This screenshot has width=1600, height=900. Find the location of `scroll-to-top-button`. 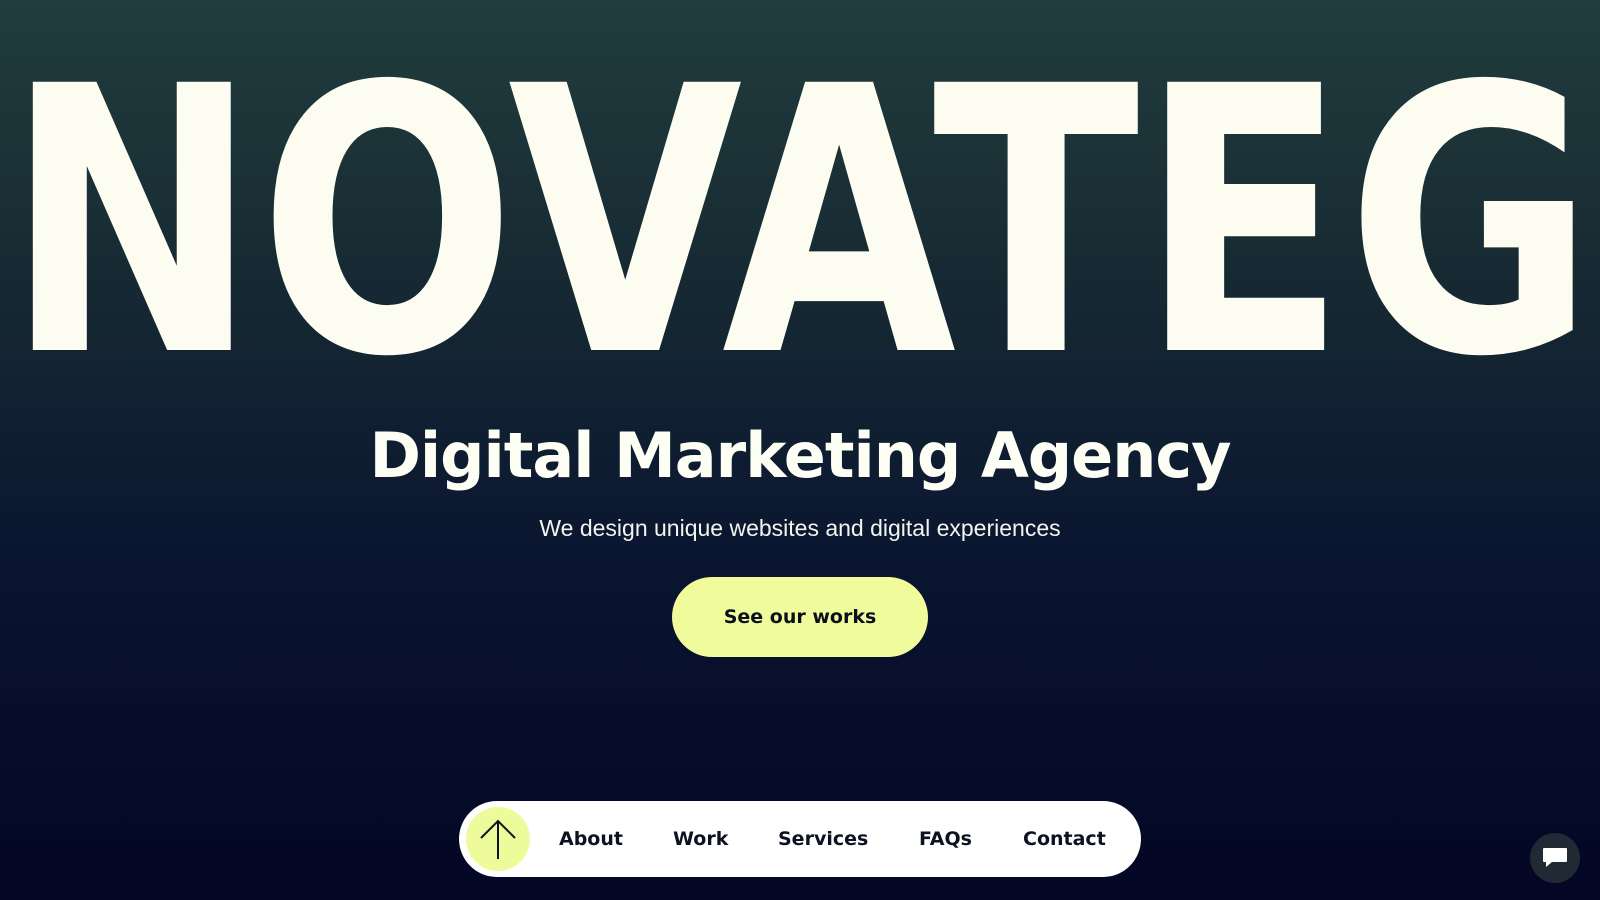

scroll-to-top-button is located at coordinates (498, 839).